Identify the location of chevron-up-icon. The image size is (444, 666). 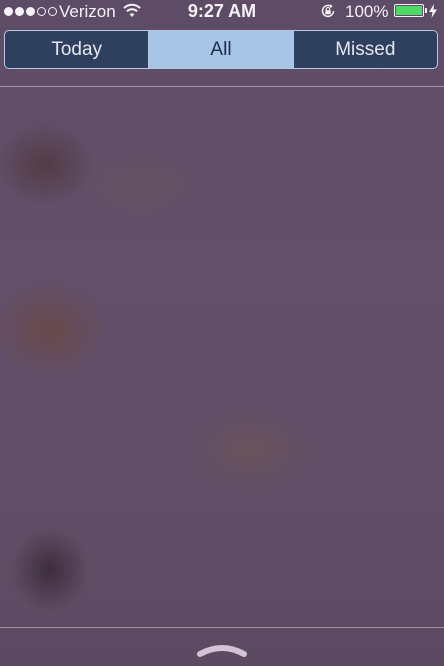
(222, 650).